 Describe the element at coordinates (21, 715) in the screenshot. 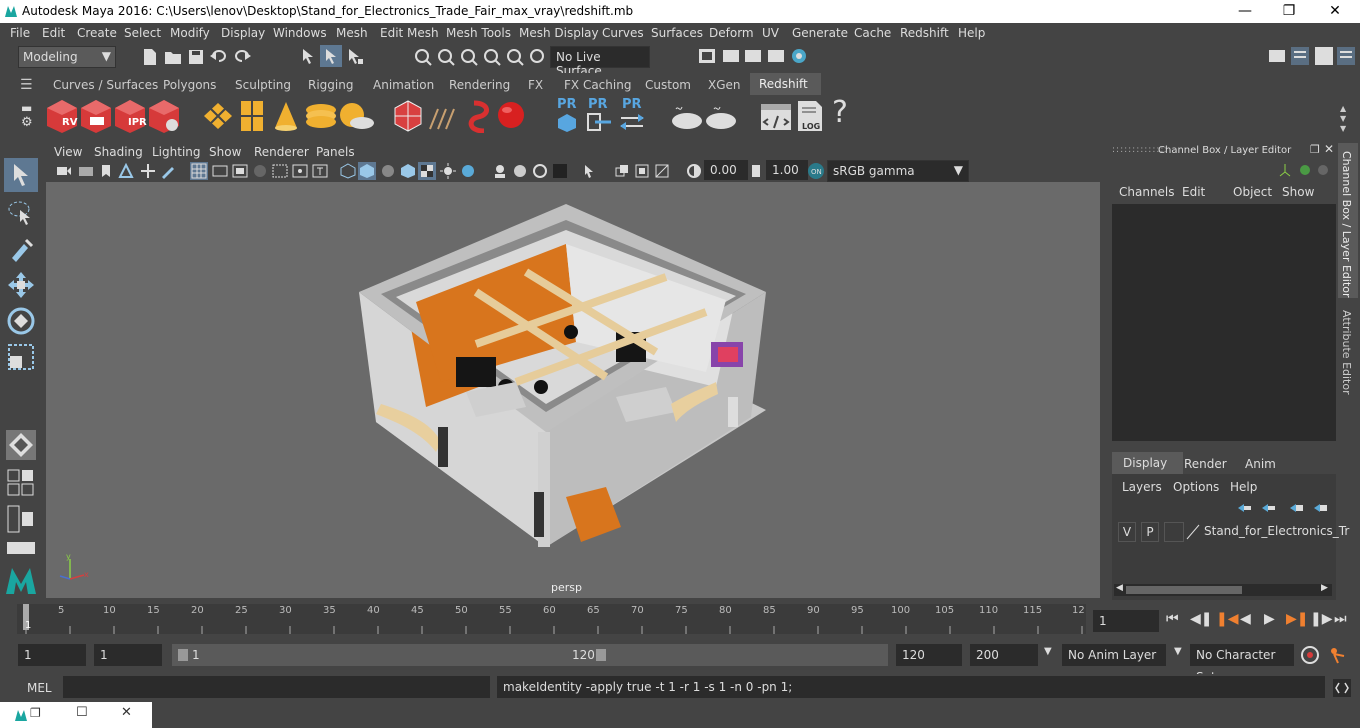

I see `maya-app-icon` at that location.